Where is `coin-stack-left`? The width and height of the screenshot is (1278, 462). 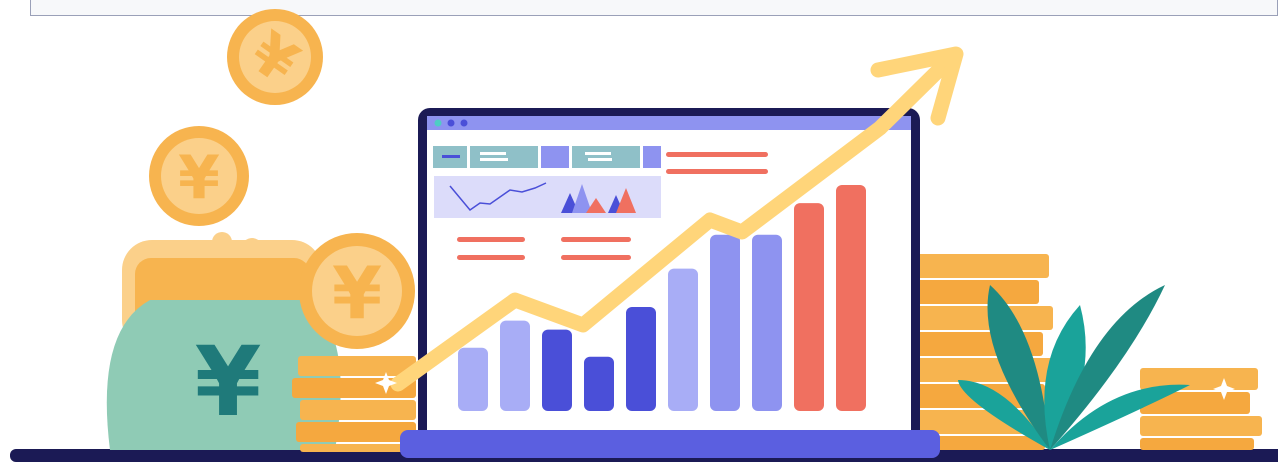 coin-stack-left is located at coordinates (354, 404).